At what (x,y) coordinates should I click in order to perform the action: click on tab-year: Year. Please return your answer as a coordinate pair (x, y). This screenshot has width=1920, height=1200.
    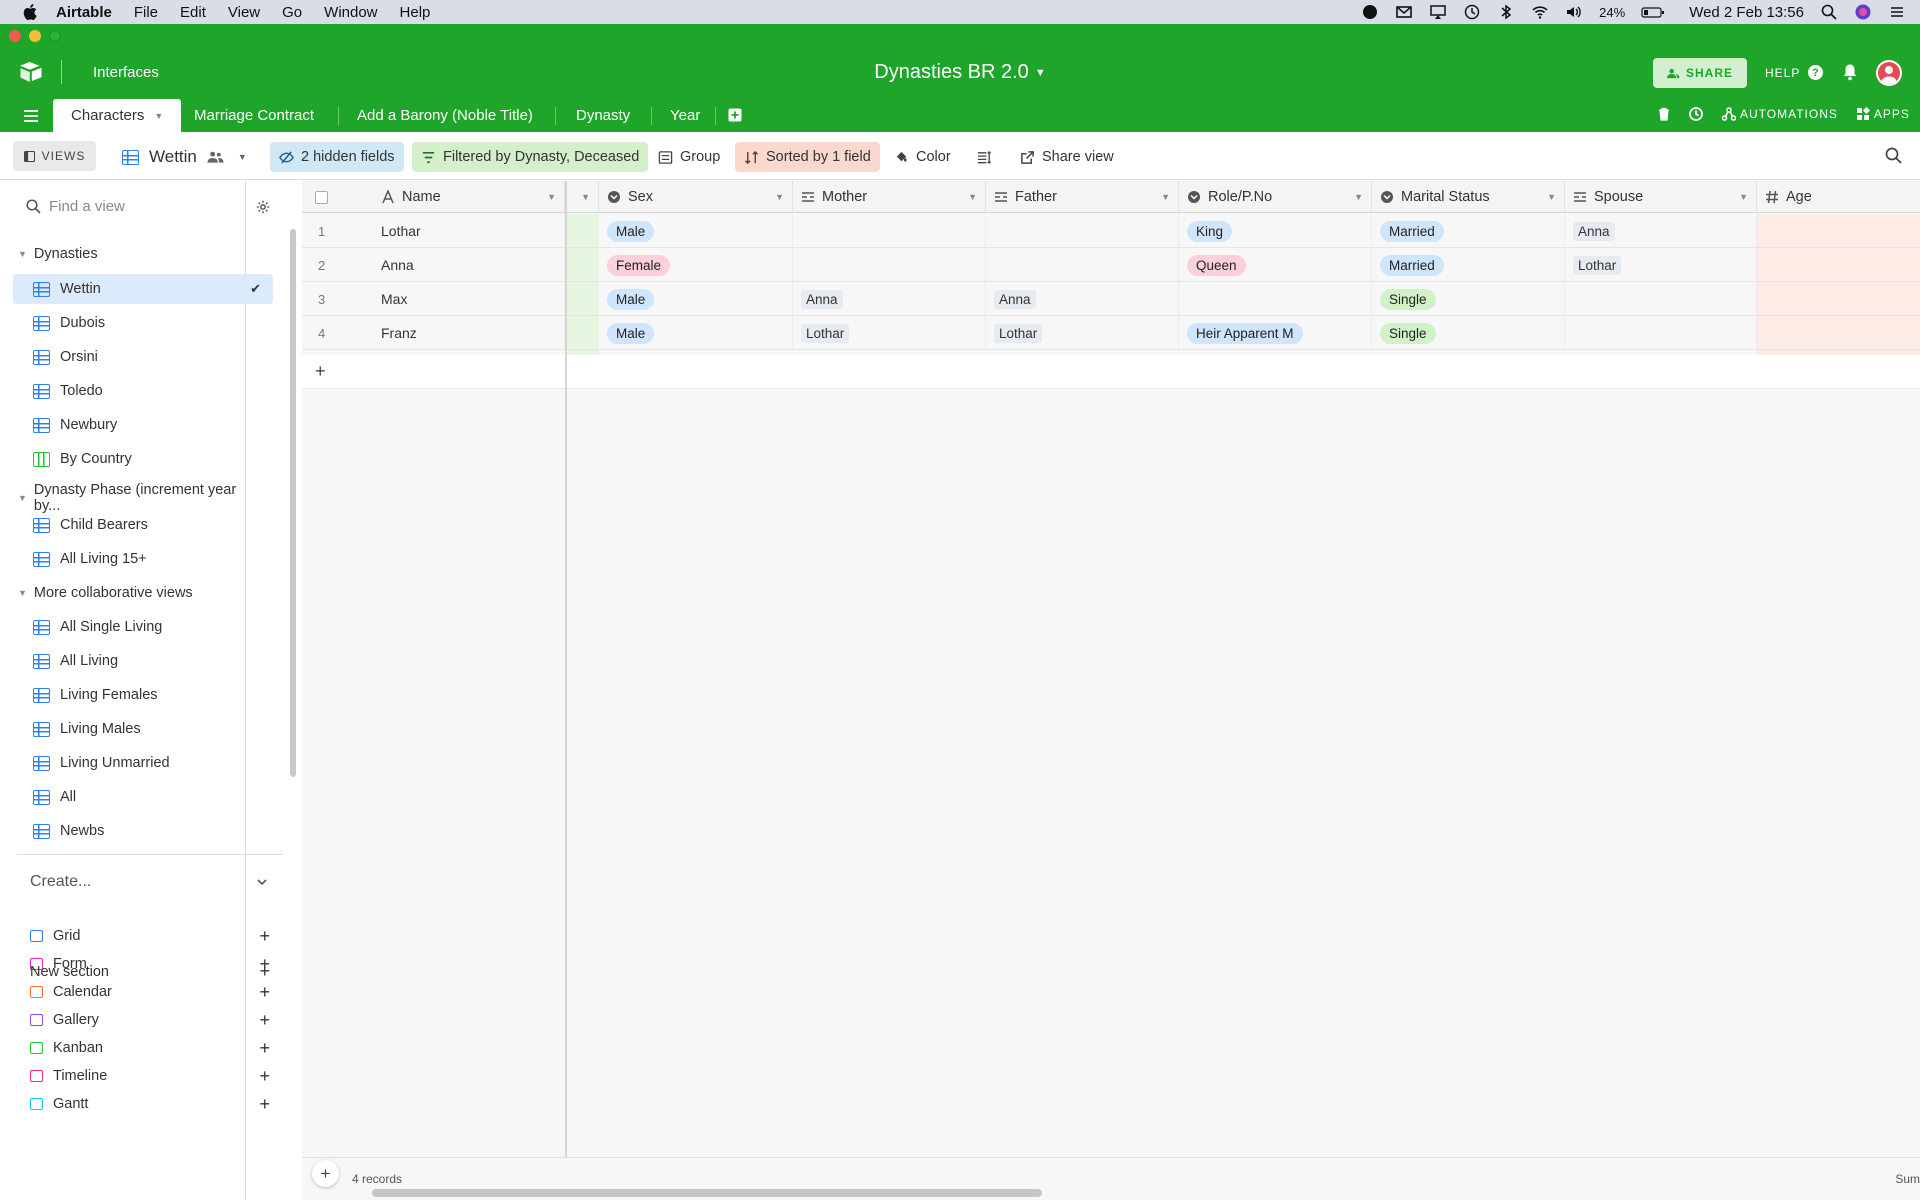
    Looking at the image, I should click on (685, 115).